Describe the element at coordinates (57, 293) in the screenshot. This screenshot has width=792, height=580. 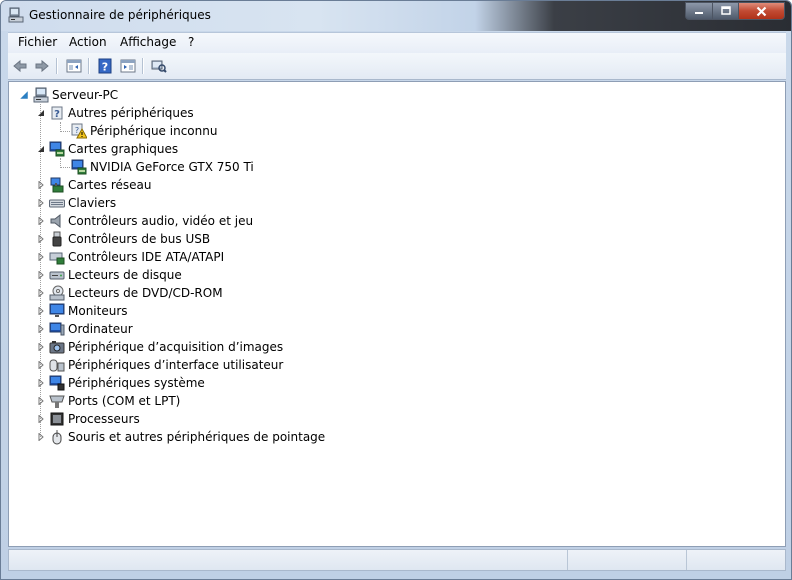
I see `dvd-drive-icon` at that location.